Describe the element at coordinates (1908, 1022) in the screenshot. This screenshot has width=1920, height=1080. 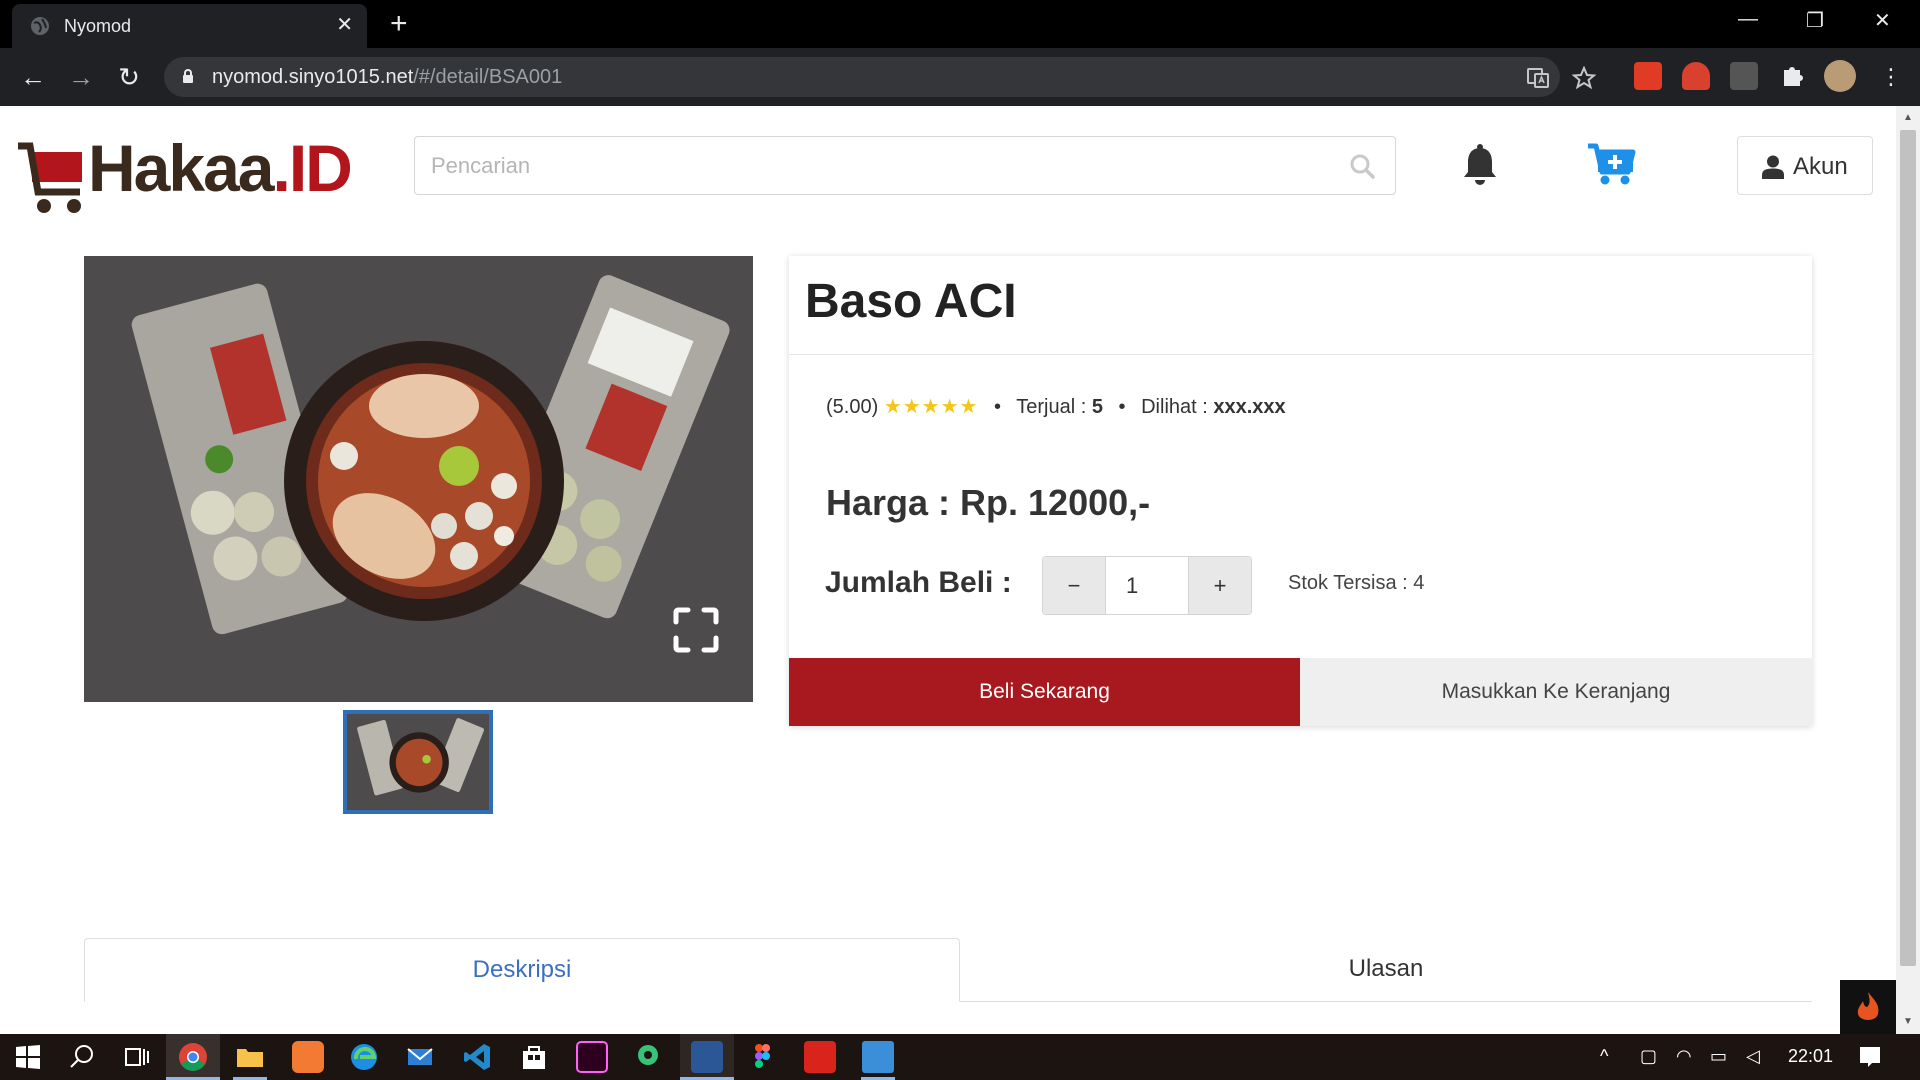
I see `scroll-down-arrow: ▼` at that location.